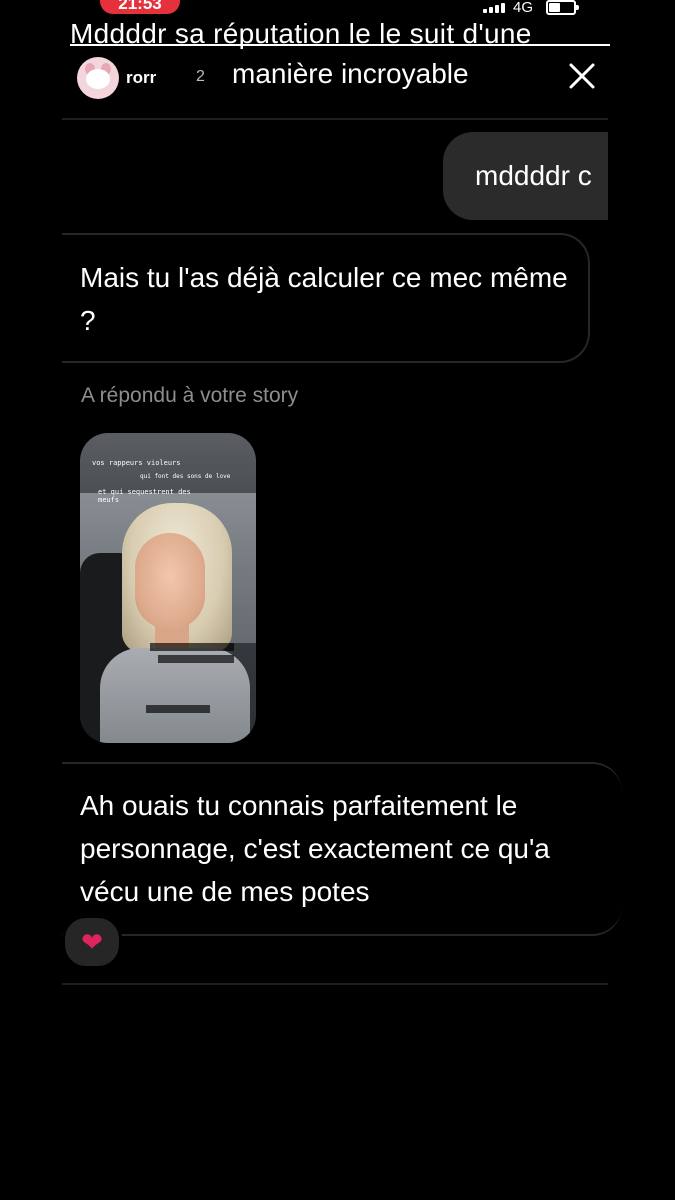  What do you see at coordinates (494, 8) in the screenshot?
I see `signal-icon` at bounding box center [494, 8].